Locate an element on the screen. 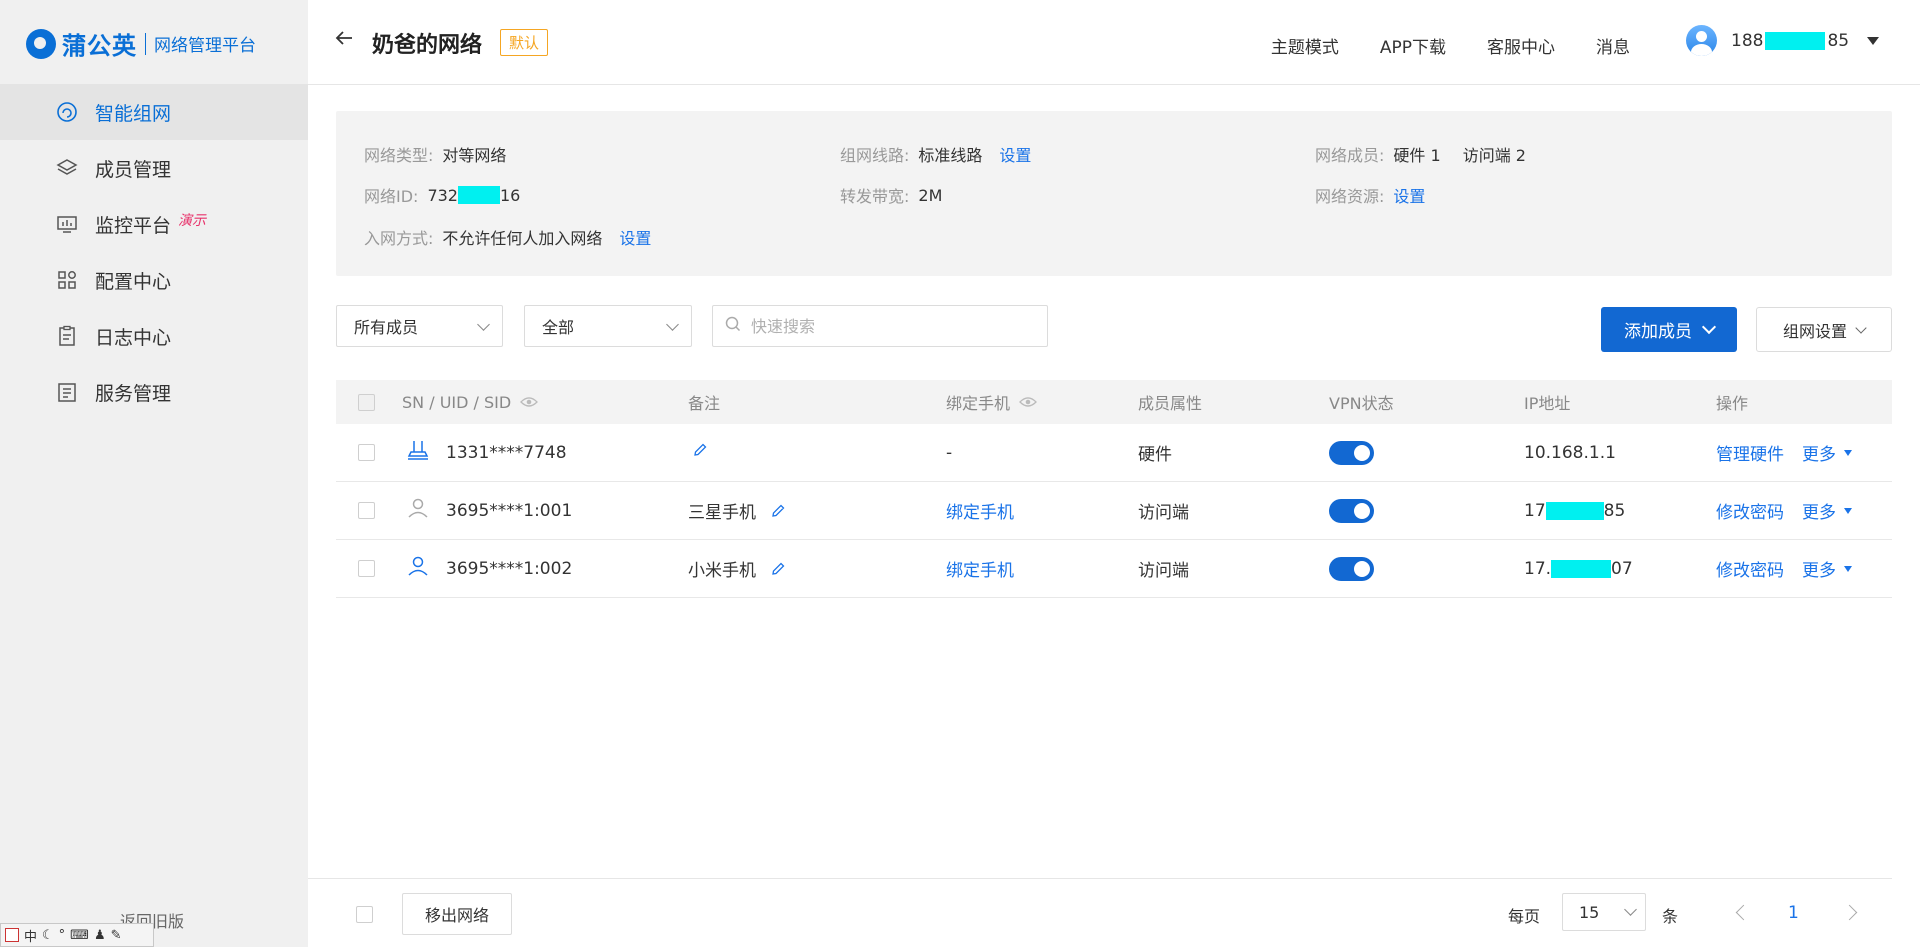  header-sn: SN / UID / SID is located at coordinates (470, 402).